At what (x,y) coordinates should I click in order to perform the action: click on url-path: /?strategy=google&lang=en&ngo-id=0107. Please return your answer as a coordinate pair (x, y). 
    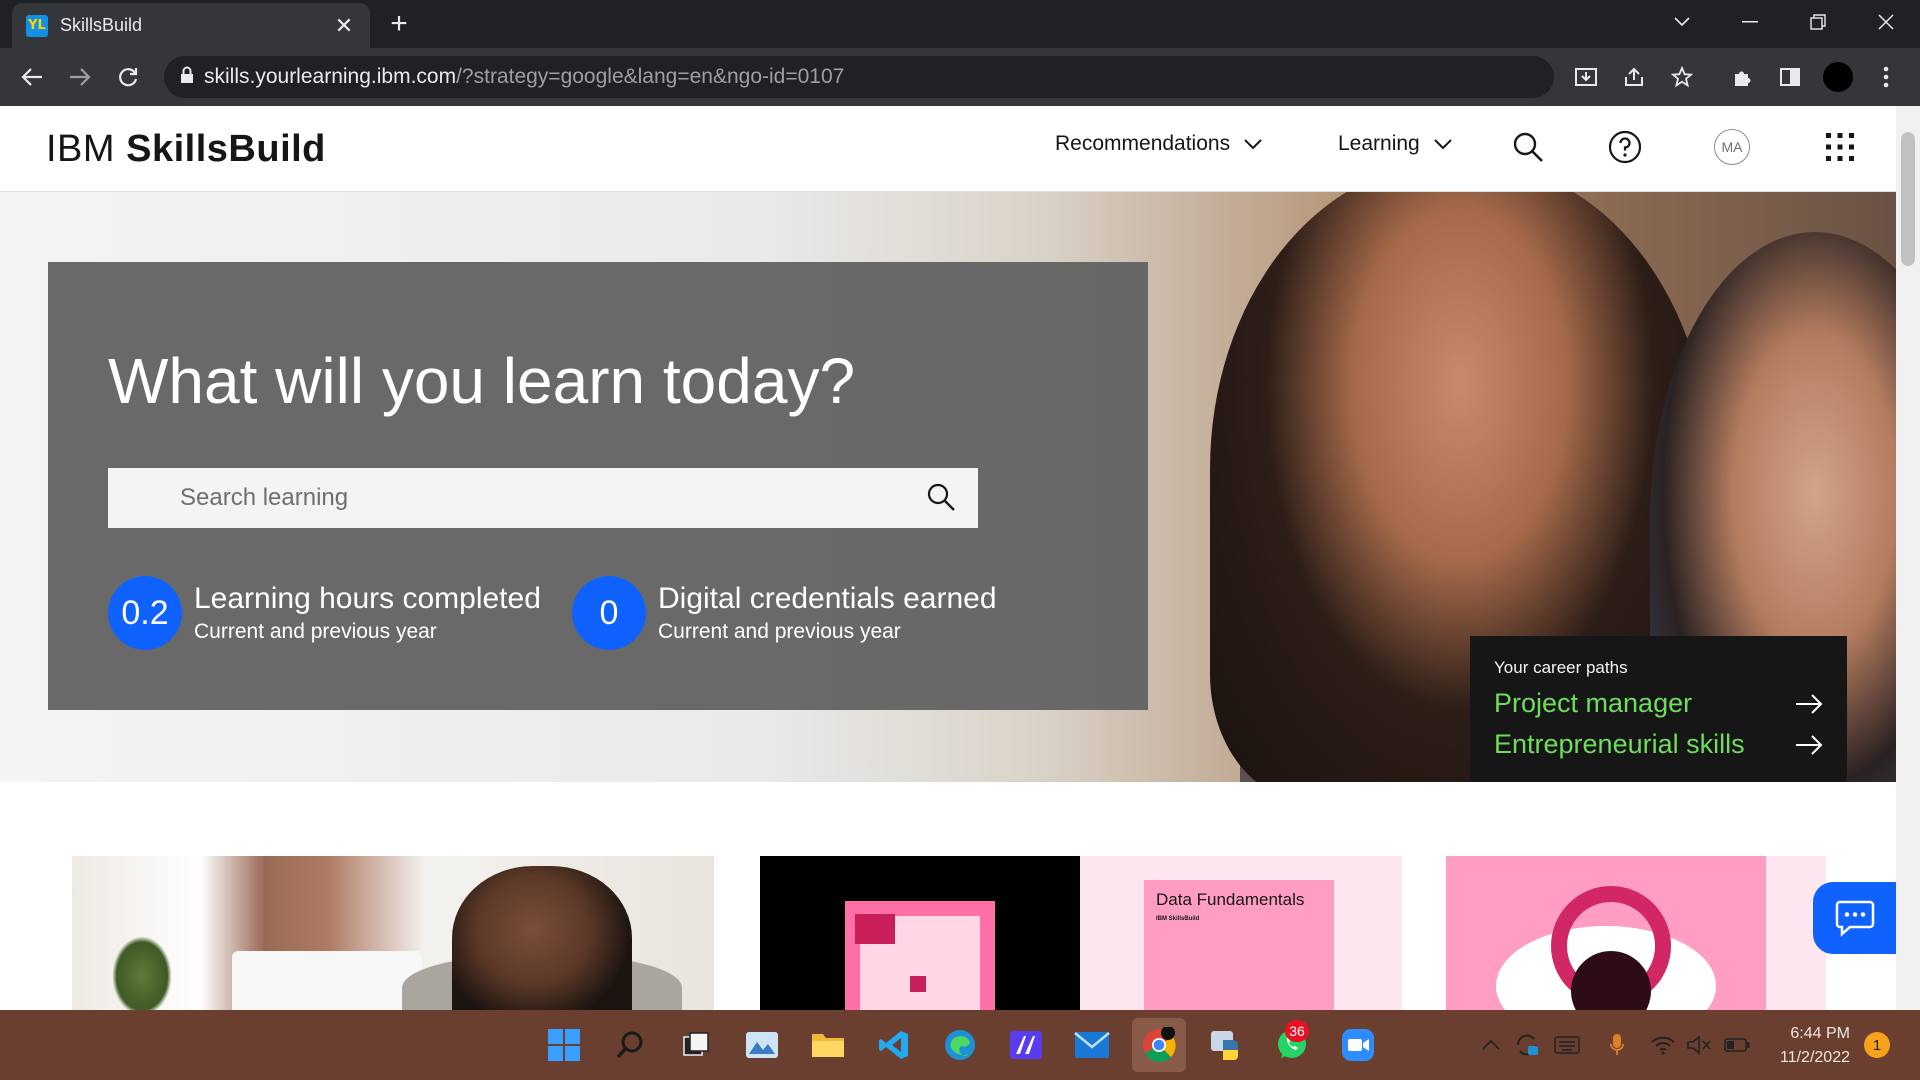
    Looking at the image, I should click on (650, 76).